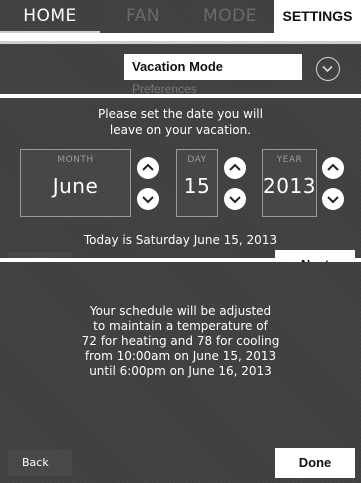 The height and width of the screenshot is (483, 361). Describe the element at coordinates (75, 186) in the screenshot. I see `month-value: June` at that location.